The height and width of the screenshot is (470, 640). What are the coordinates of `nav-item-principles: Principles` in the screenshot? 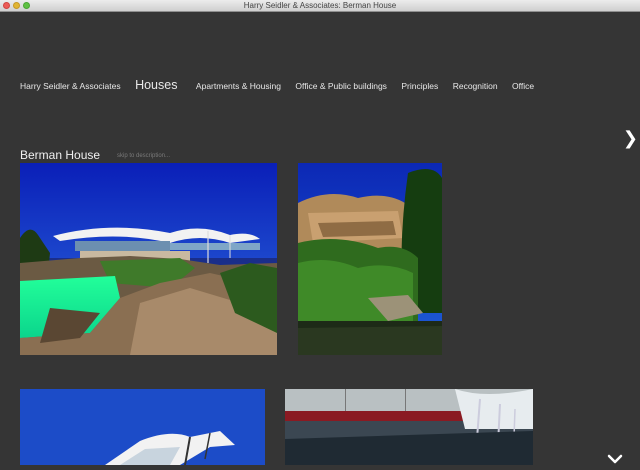 It's located at (419, 86).